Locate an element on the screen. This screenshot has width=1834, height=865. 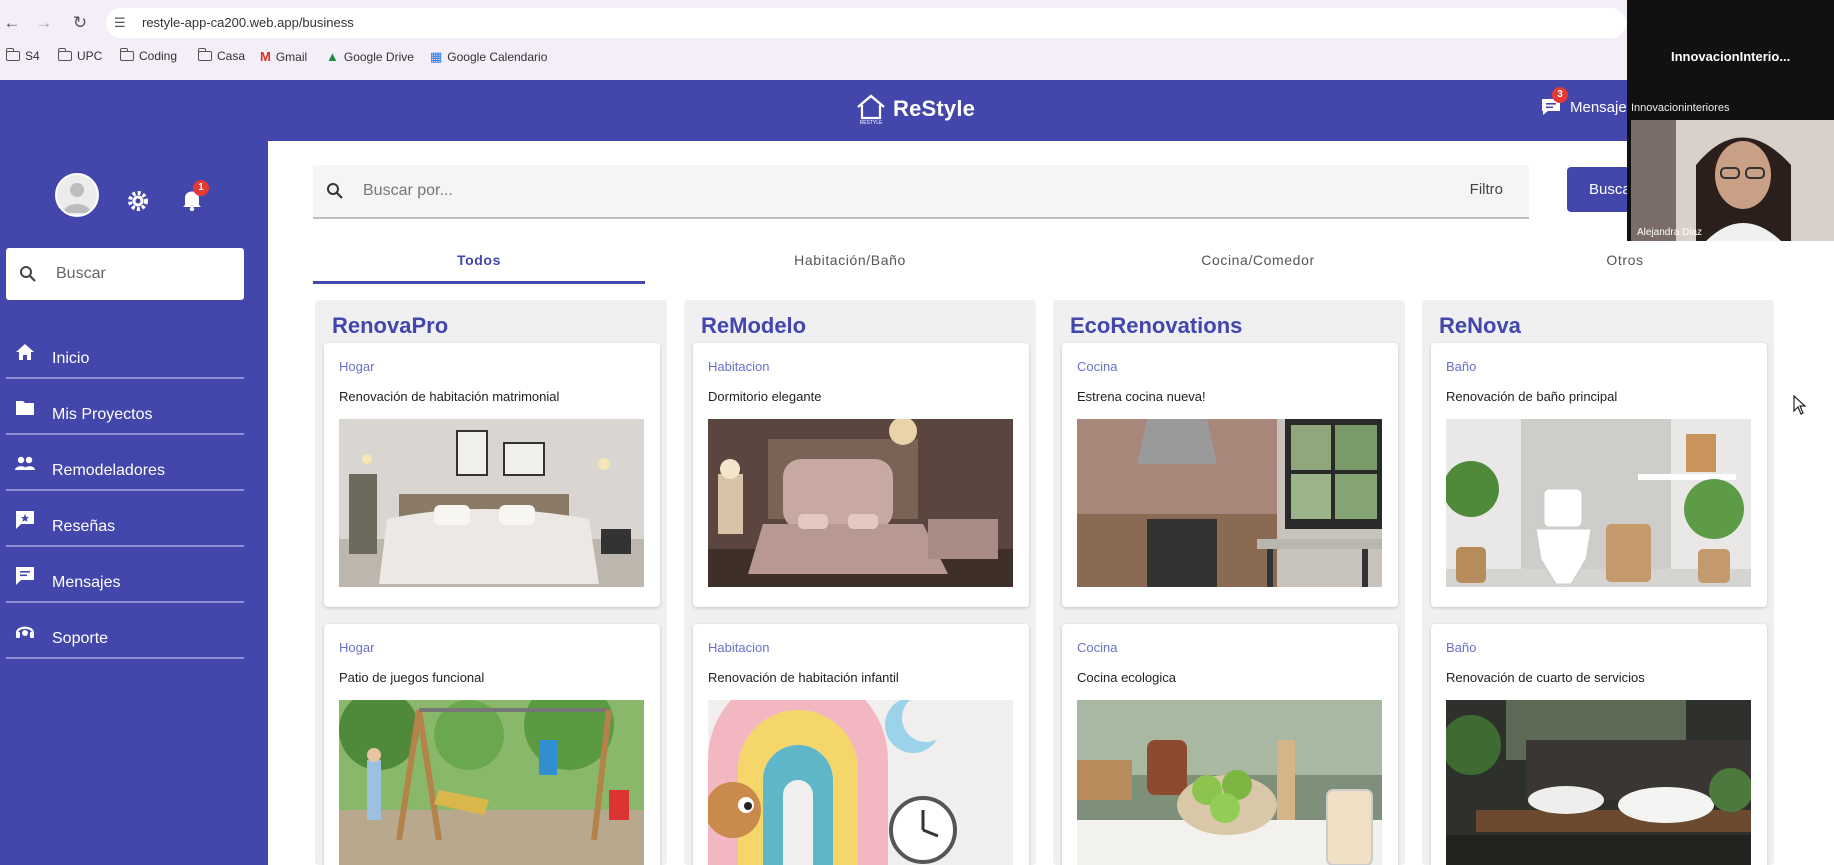
project-card: Baño Renovación de baño principal is located at coordinates (1599, 475).